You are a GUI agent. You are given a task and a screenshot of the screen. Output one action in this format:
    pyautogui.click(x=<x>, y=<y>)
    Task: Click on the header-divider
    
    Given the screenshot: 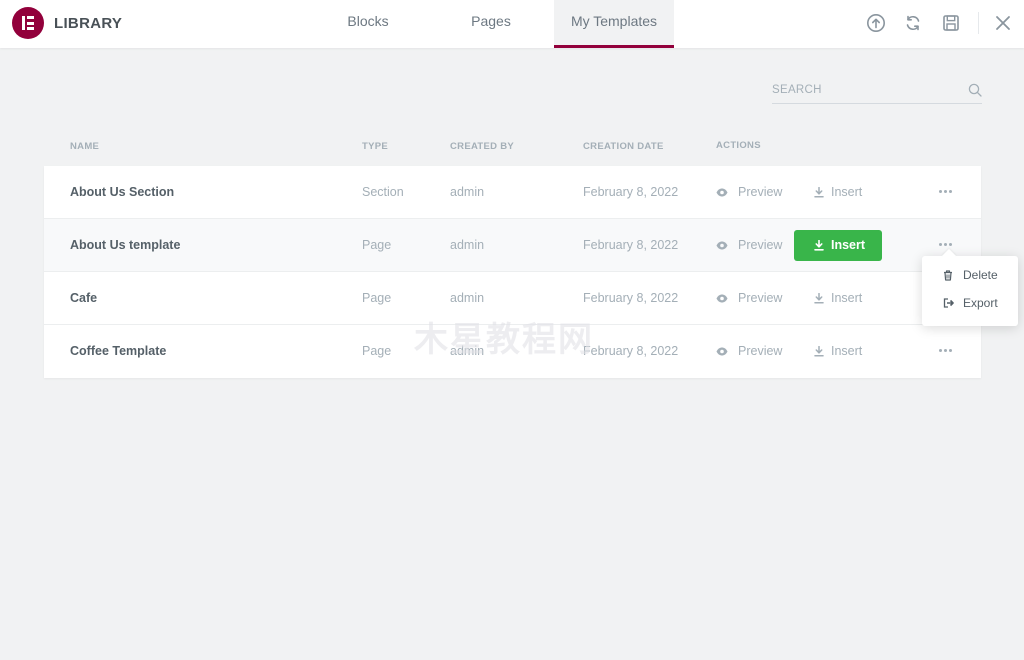 What is the action you would take?
    pyautogui.click(x=978, y=23)
    